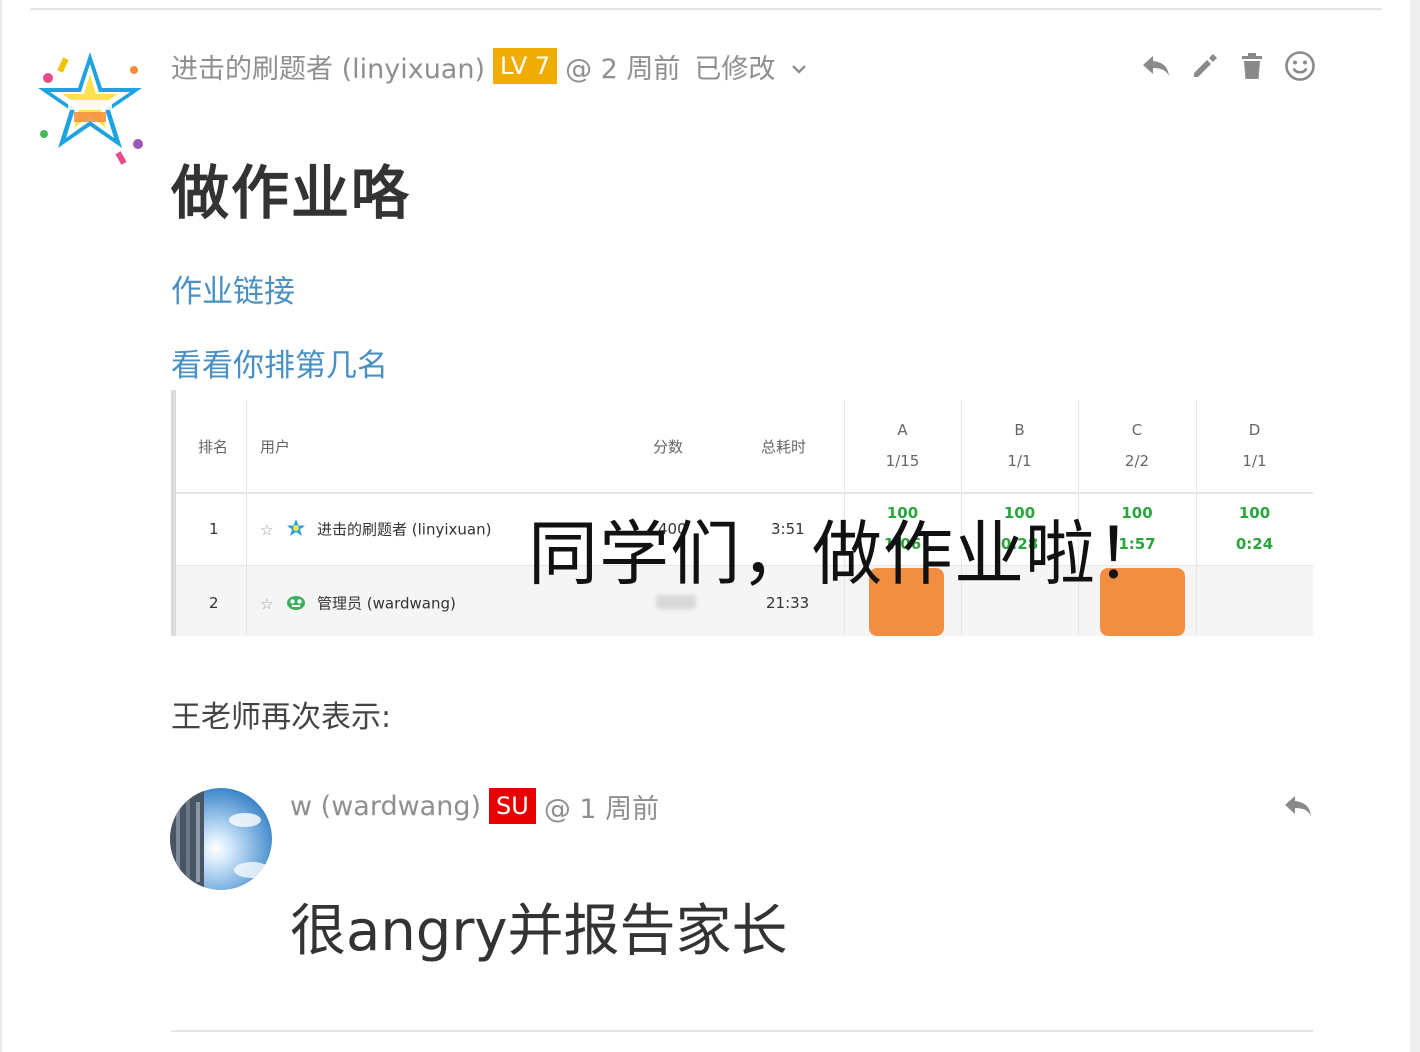 Image resolution: width=1420 pixels, height=1052 pixels. I want to click on scrollbar-track, so click(1415, 526).